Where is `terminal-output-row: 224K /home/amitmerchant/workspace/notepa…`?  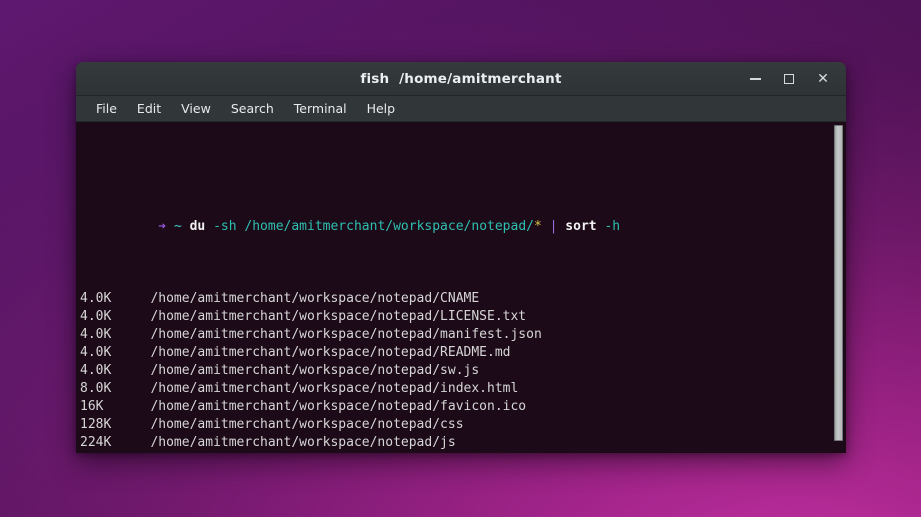
terminal-output-row: 224K /home/amitmerchant/workspace/notepa… is located at coordinates (456, 443).